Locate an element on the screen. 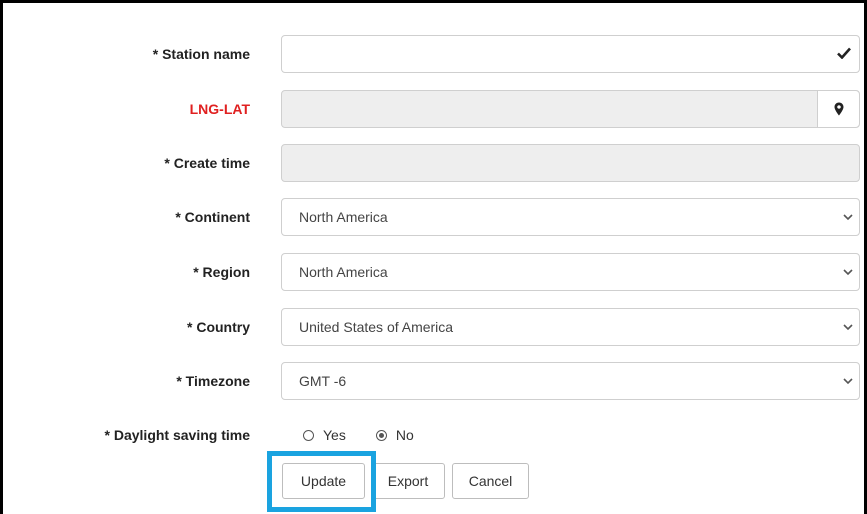 The width and height of the screenshot is (867, 514). daylight-saving-no-label: No is located at coordinates (404, 435).